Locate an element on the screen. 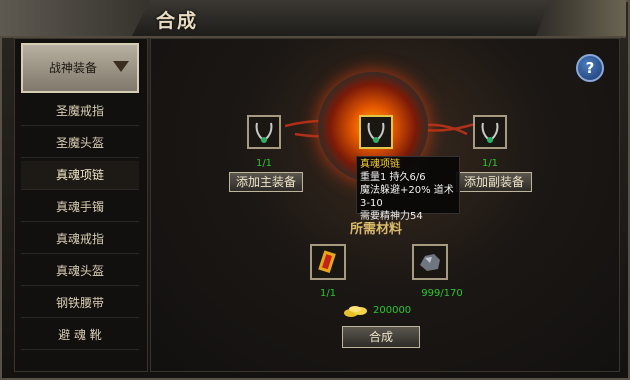  material-slot-scroll is located at coordinates (328, 262).